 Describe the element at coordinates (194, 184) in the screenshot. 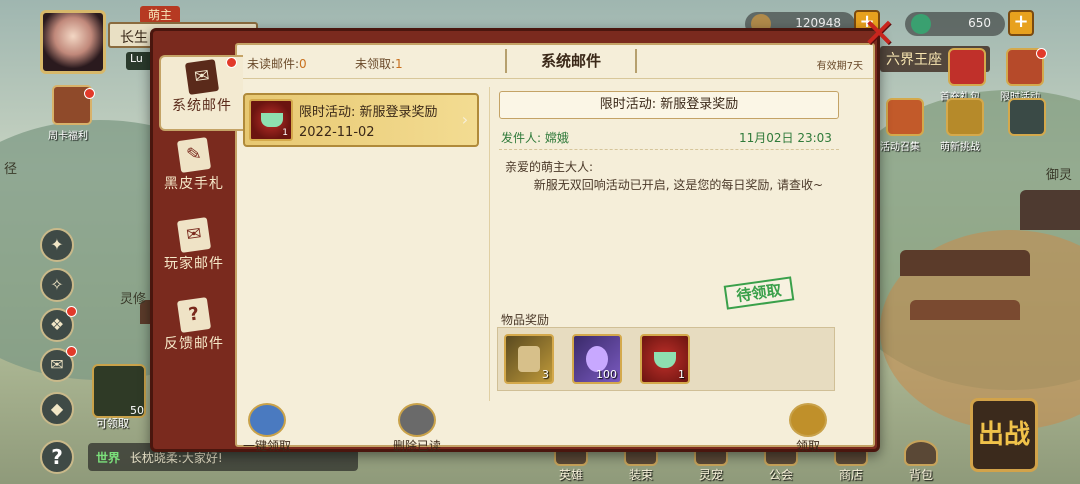

I see `tab-label: 黑皮手札` at that location.